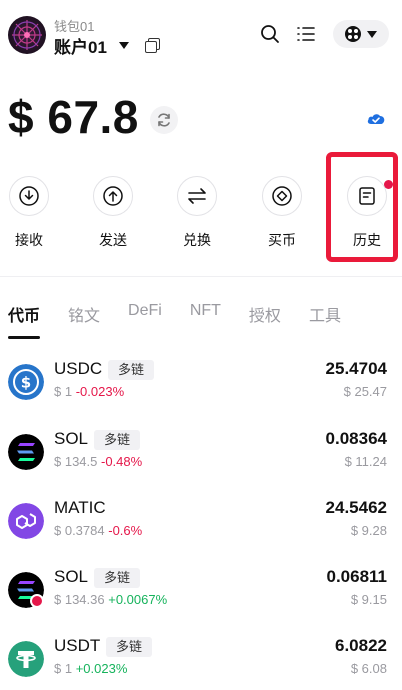  Describe the element at coordinates (145, 314) in the screenshot. I see `tab-defi: DeFi` at that location.